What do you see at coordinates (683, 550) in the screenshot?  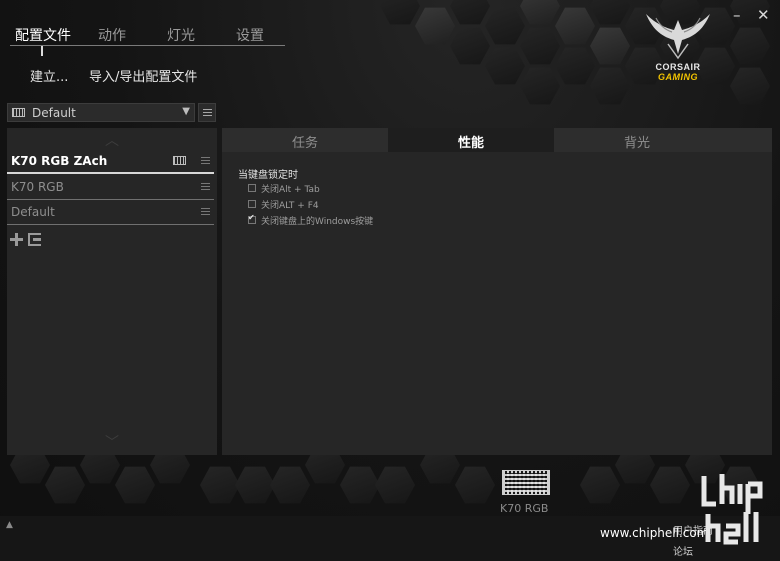 I see `forum-link: 论坛` at bounding box center [683, 550].